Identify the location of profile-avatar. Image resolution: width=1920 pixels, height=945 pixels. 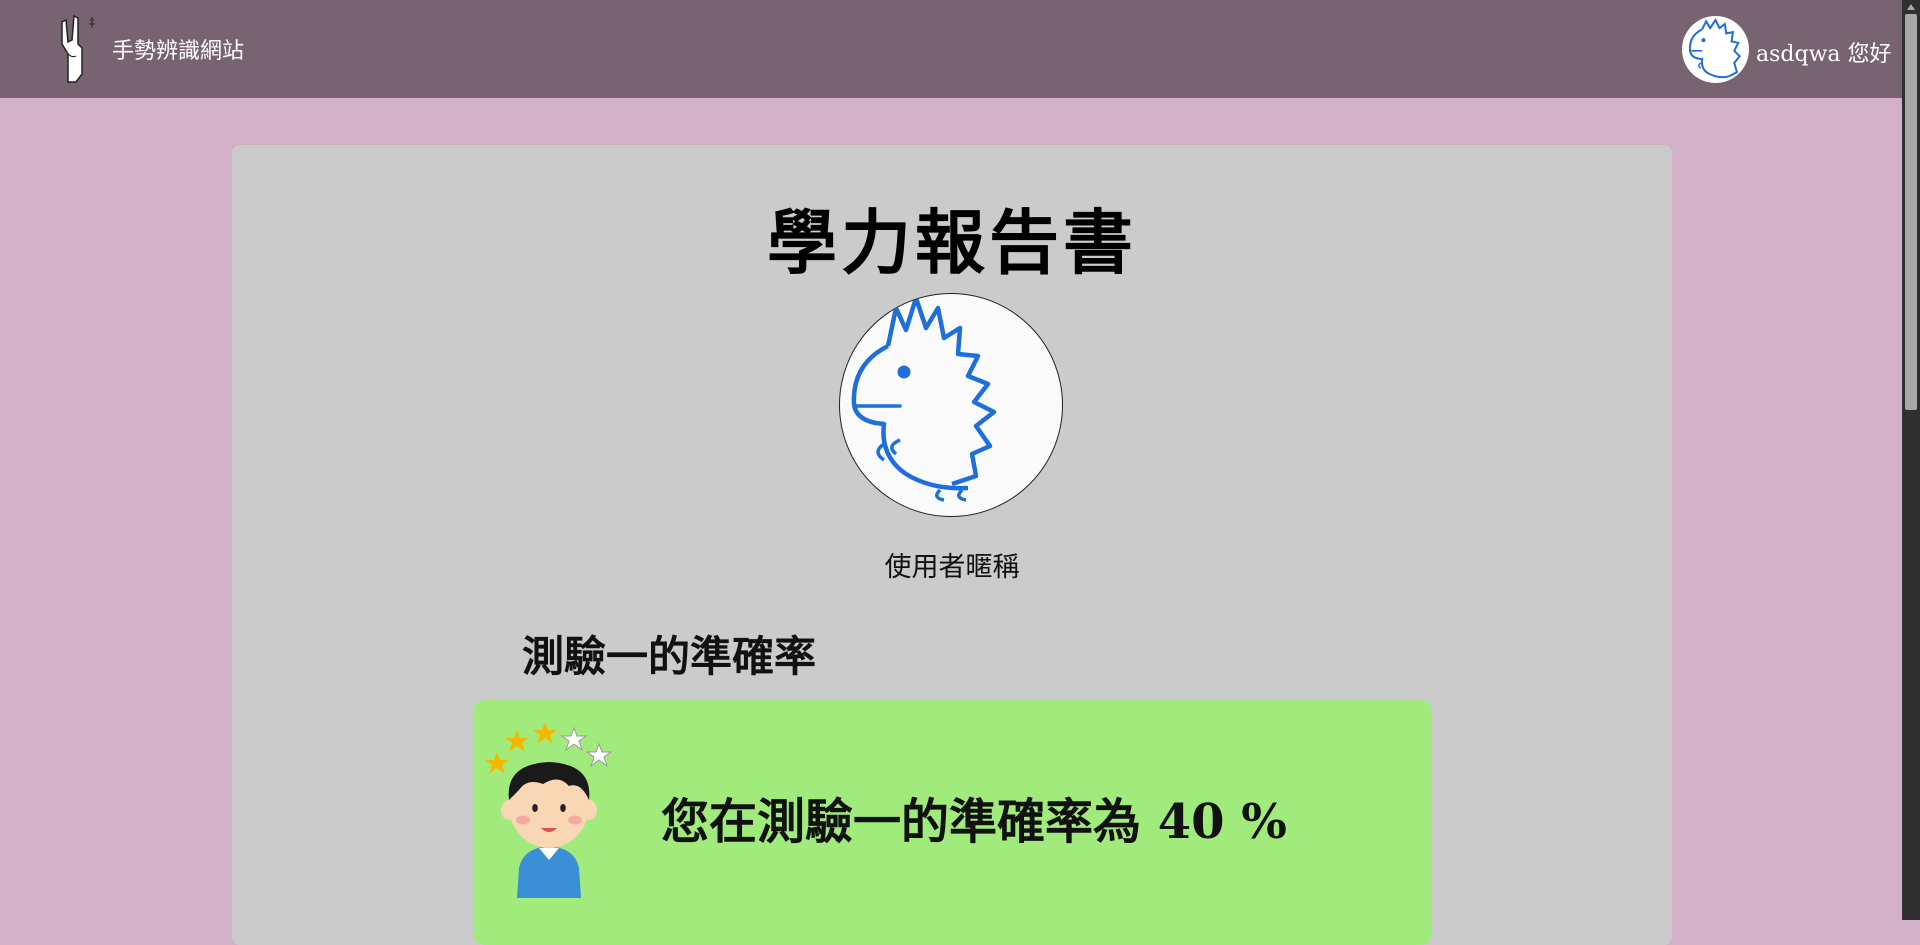
(951, 405).